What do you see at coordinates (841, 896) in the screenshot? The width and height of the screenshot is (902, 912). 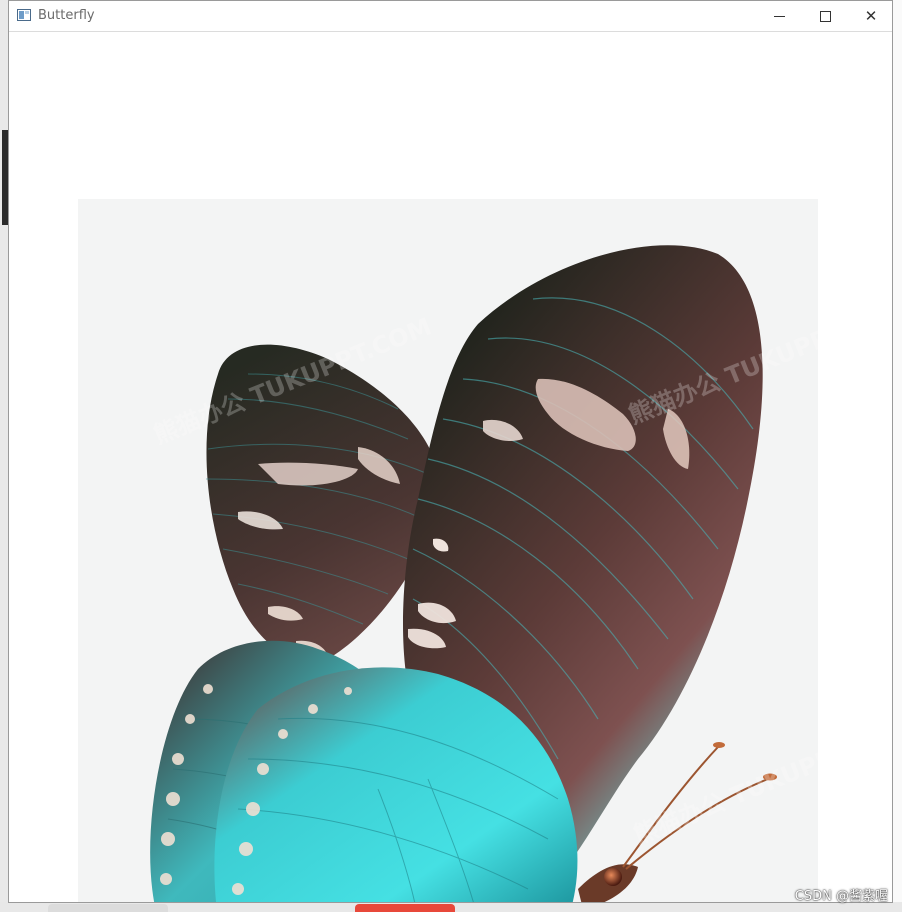 I see `csdn-watermark: CSDN @酱紫喔` at bounding box center [841, 896].